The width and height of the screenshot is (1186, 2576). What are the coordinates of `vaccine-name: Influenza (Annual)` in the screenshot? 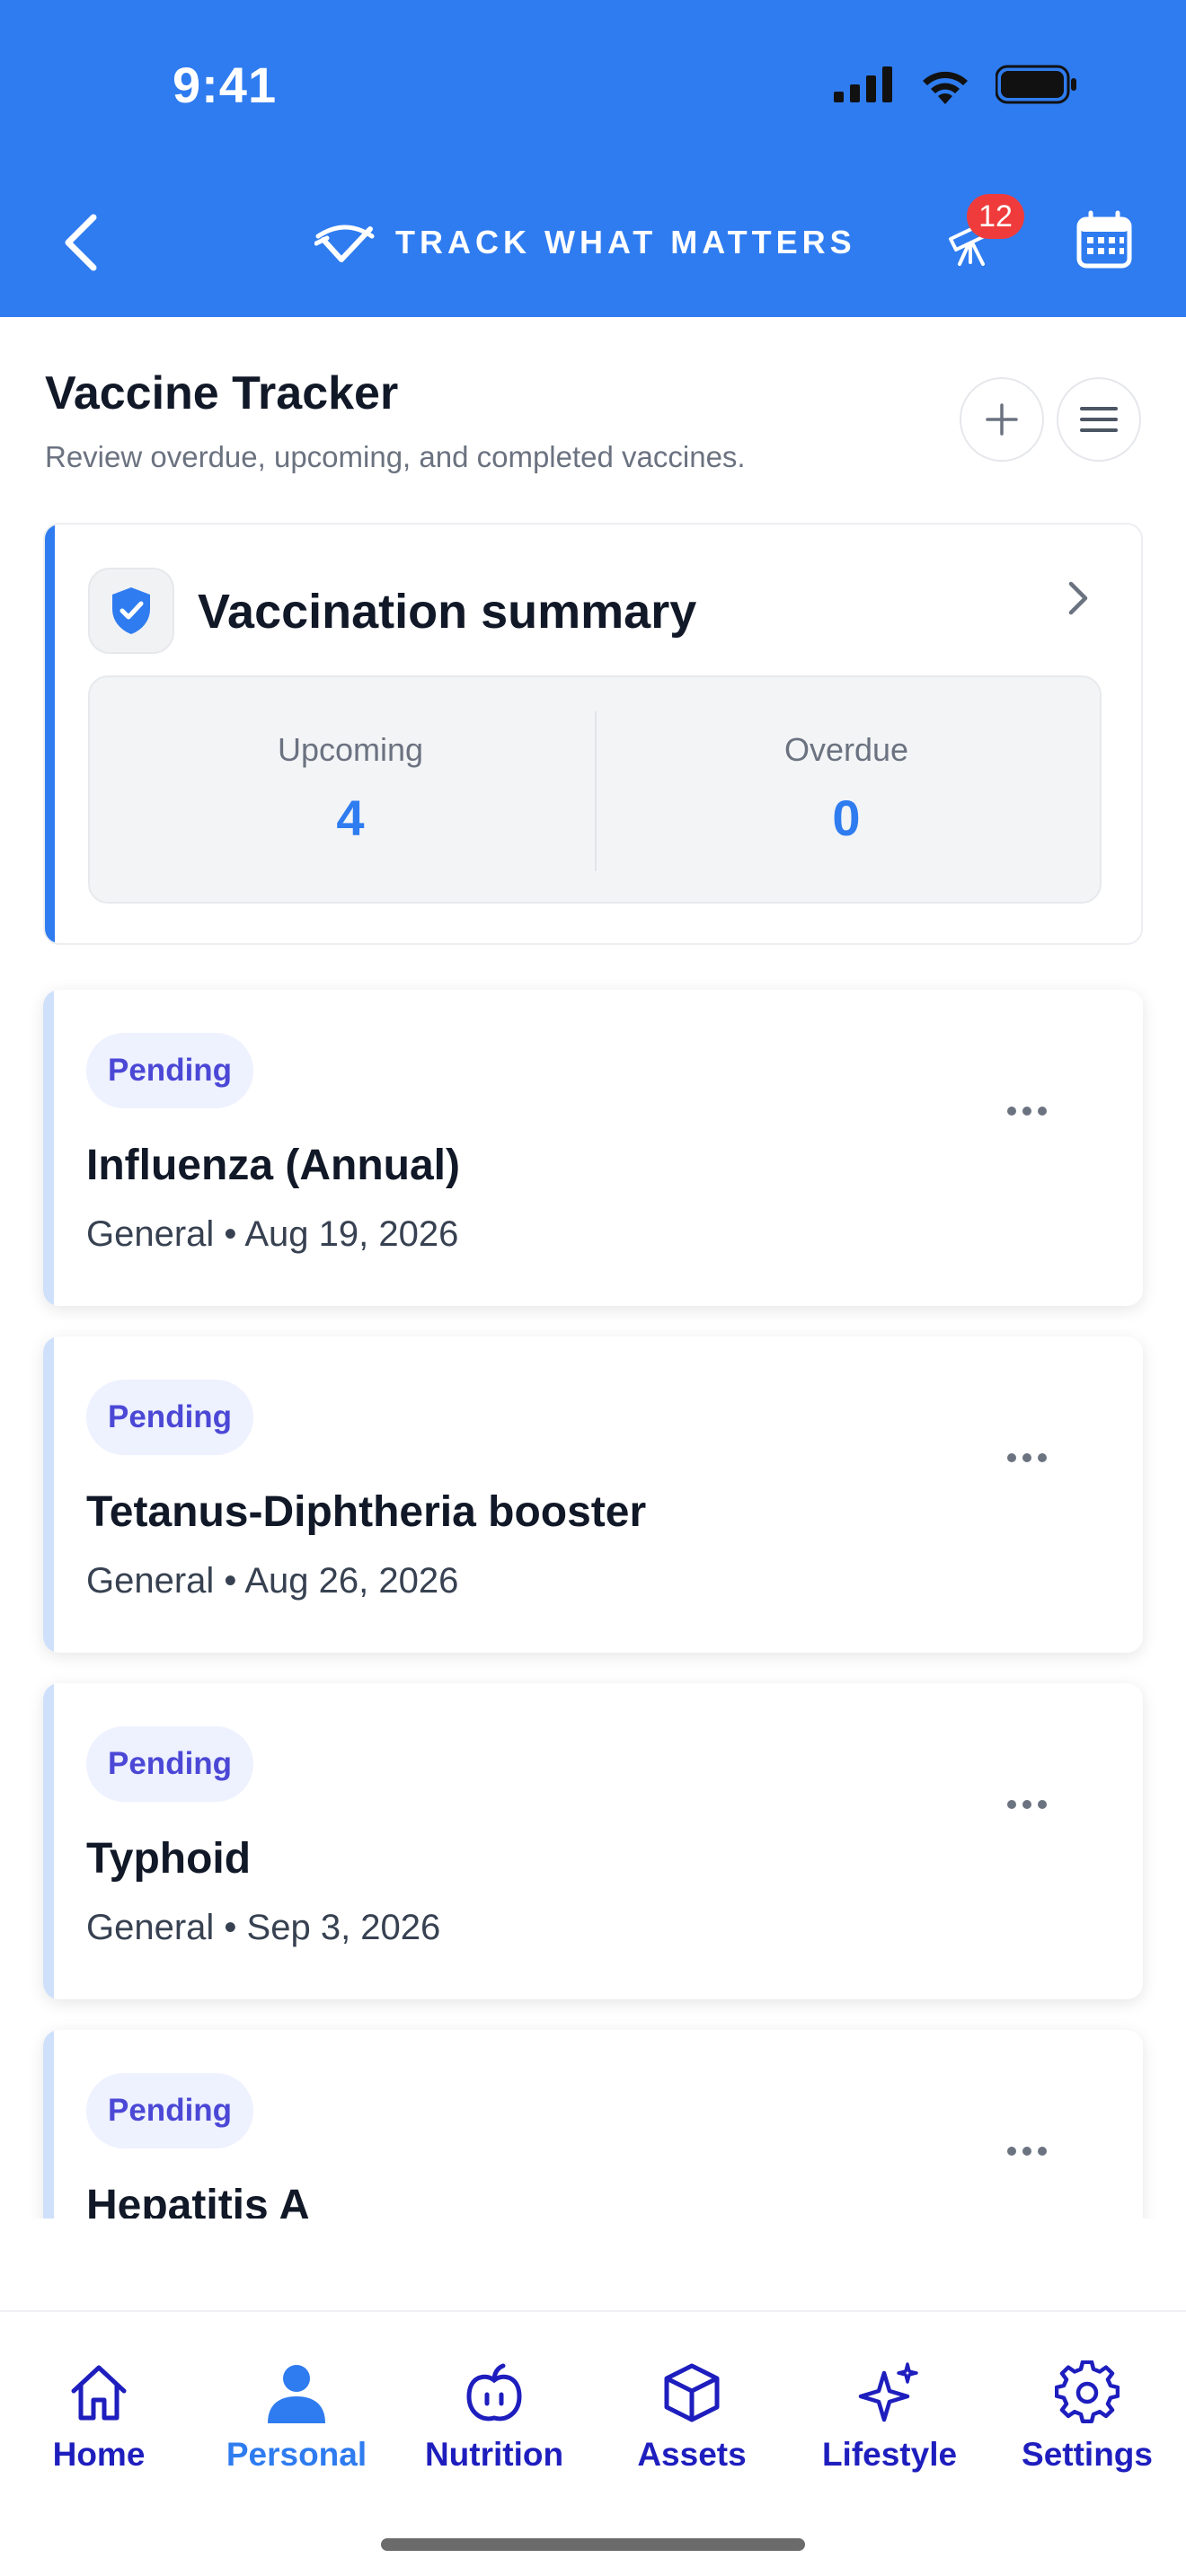 It's located at (273, 1165).